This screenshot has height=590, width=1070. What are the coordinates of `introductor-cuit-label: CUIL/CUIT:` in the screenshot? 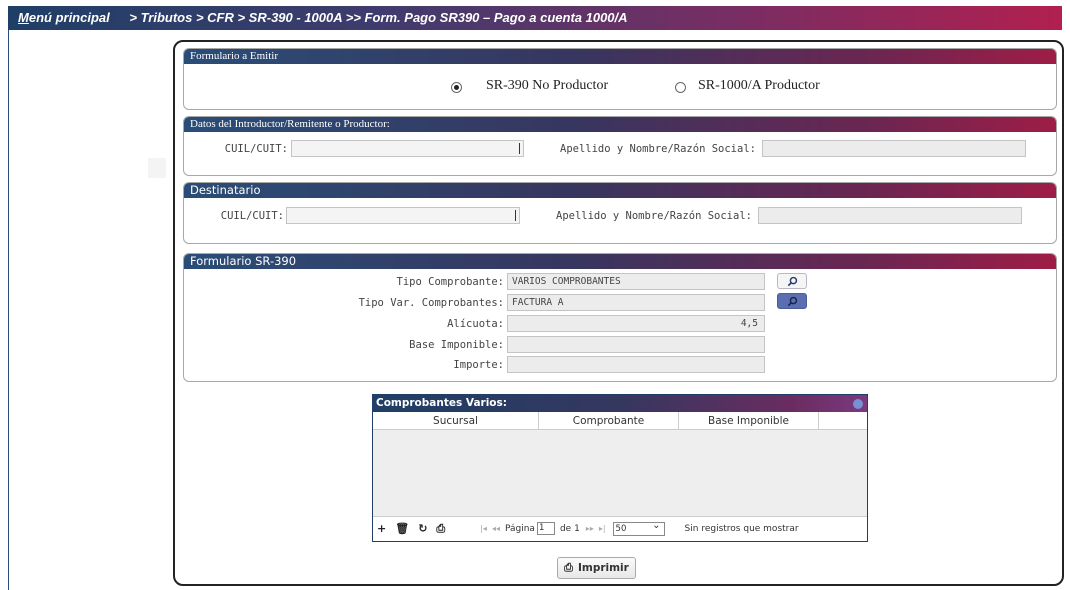 It's located at (256, 149).